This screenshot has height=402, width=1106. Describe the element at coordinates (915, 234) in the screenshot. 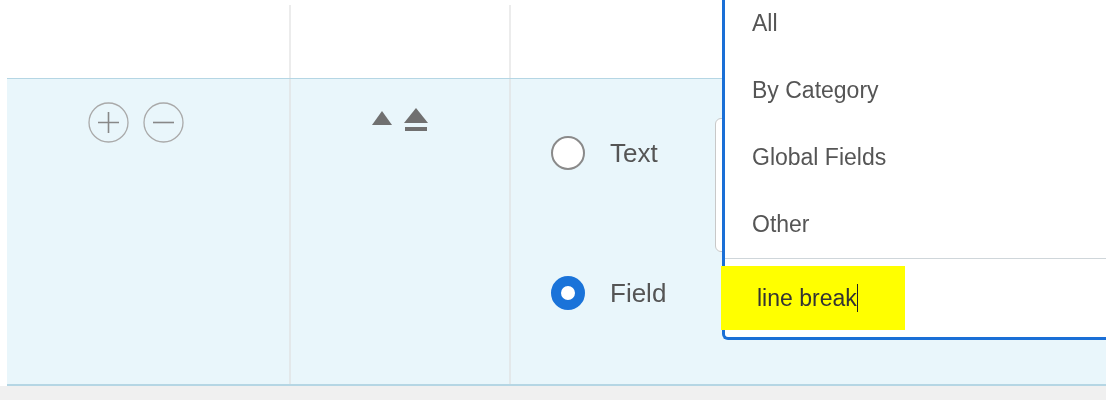

I see `dropdown-item: Other` at that location.